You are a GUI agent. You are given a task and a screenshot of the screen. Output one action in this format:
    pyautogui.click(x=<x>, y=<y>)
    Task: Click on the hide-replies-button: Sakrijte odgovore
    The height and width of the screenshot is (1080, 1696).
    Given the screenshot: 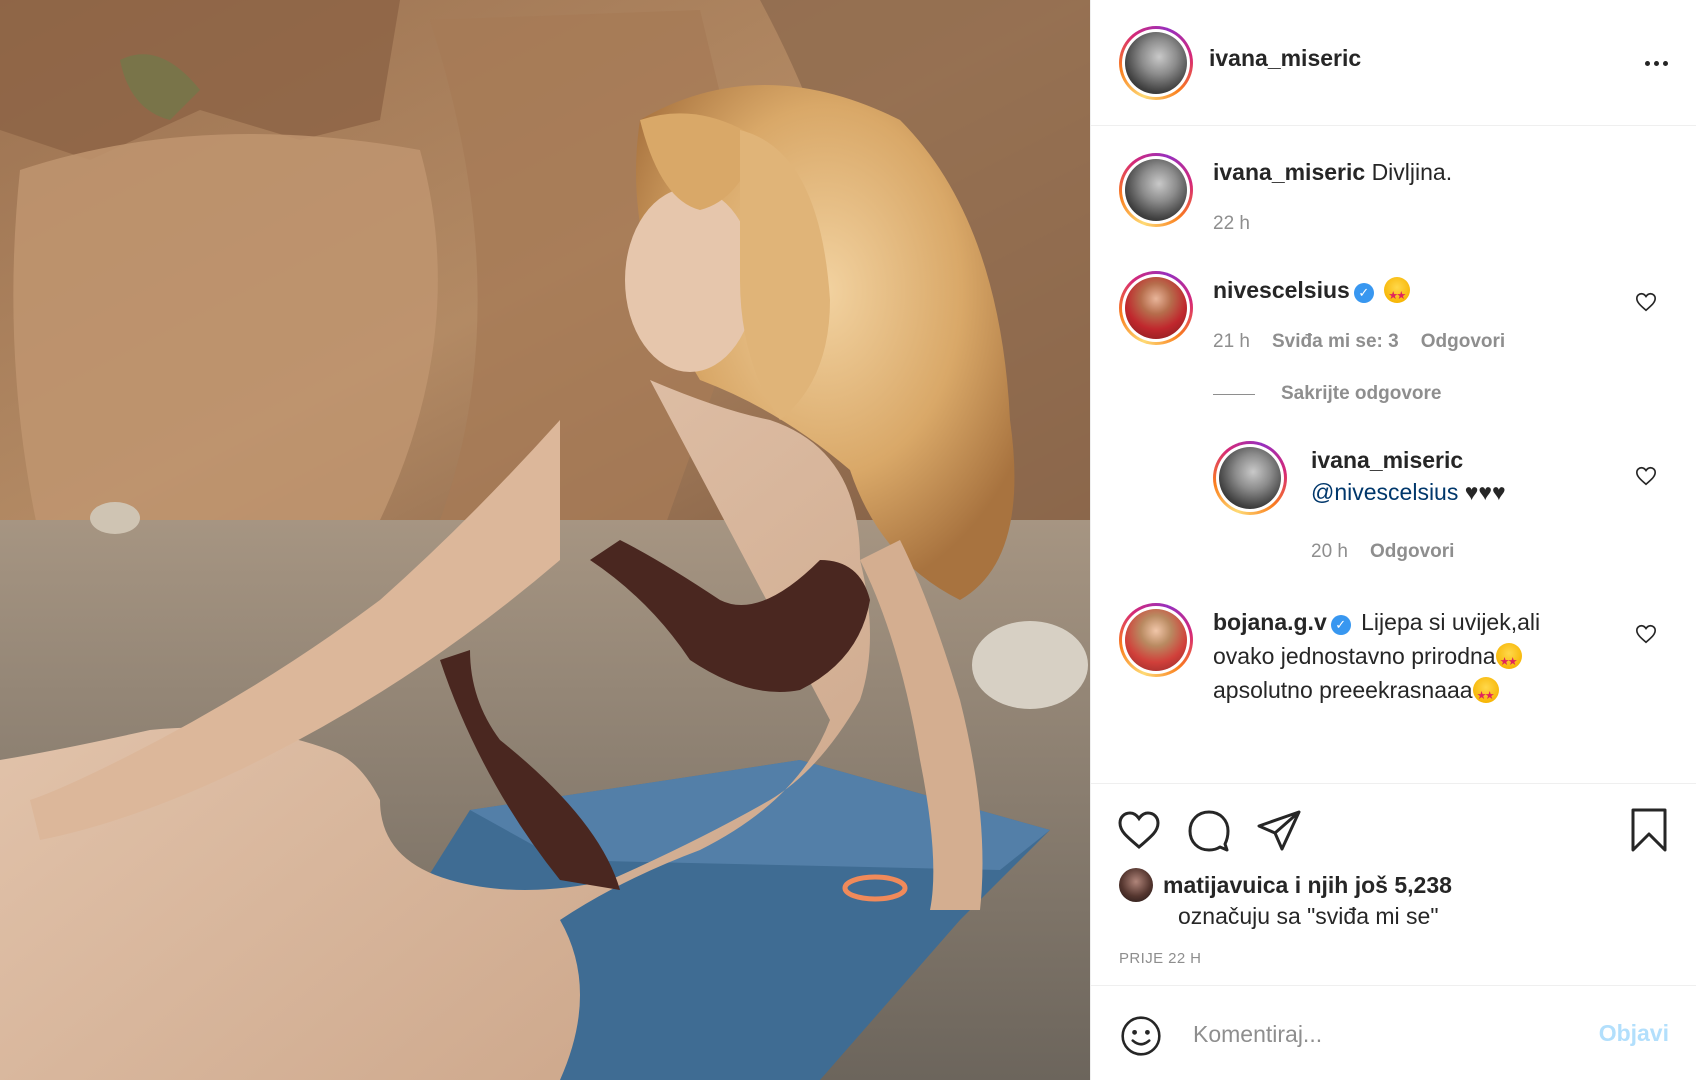 What is the action you would take?
    pyautogui.click(x=1327, y=394)
    